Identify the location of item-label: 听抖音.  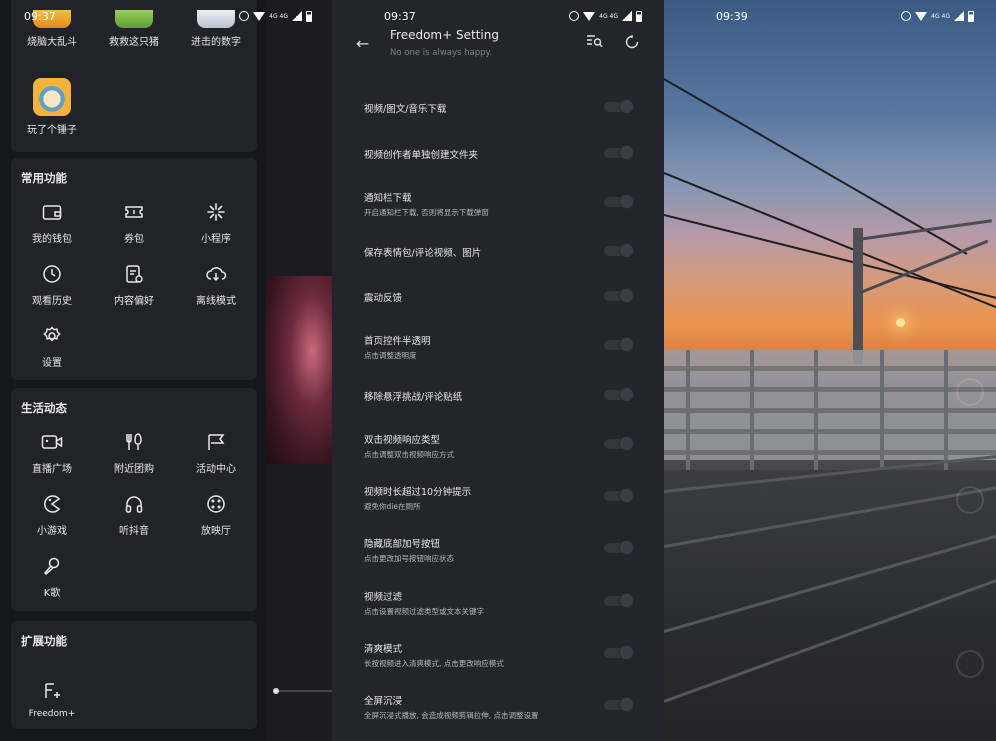
(134, 531).